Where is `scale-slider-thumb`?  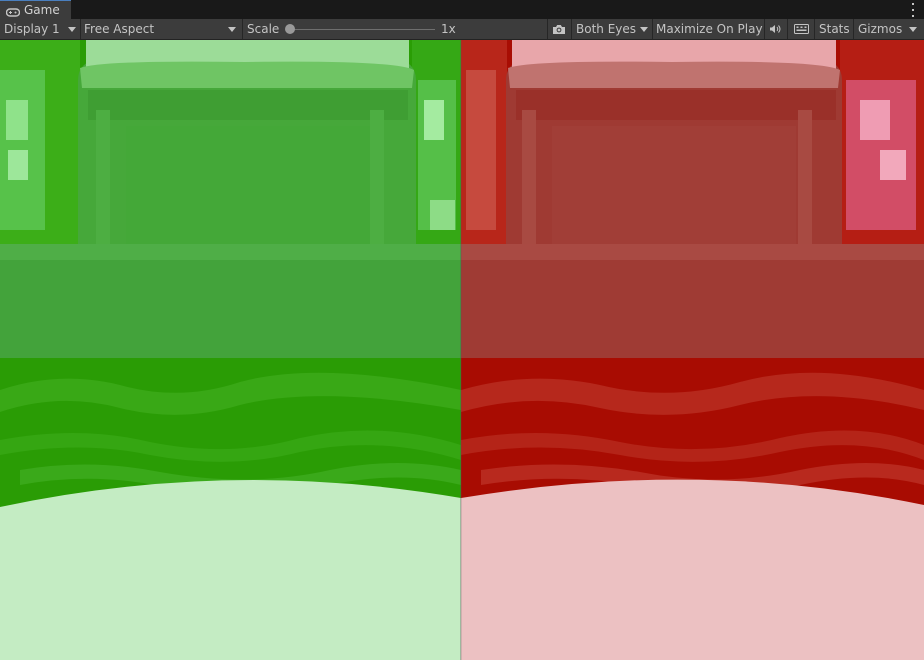
scale-slider-thumb is located at coordinates (290, 29).